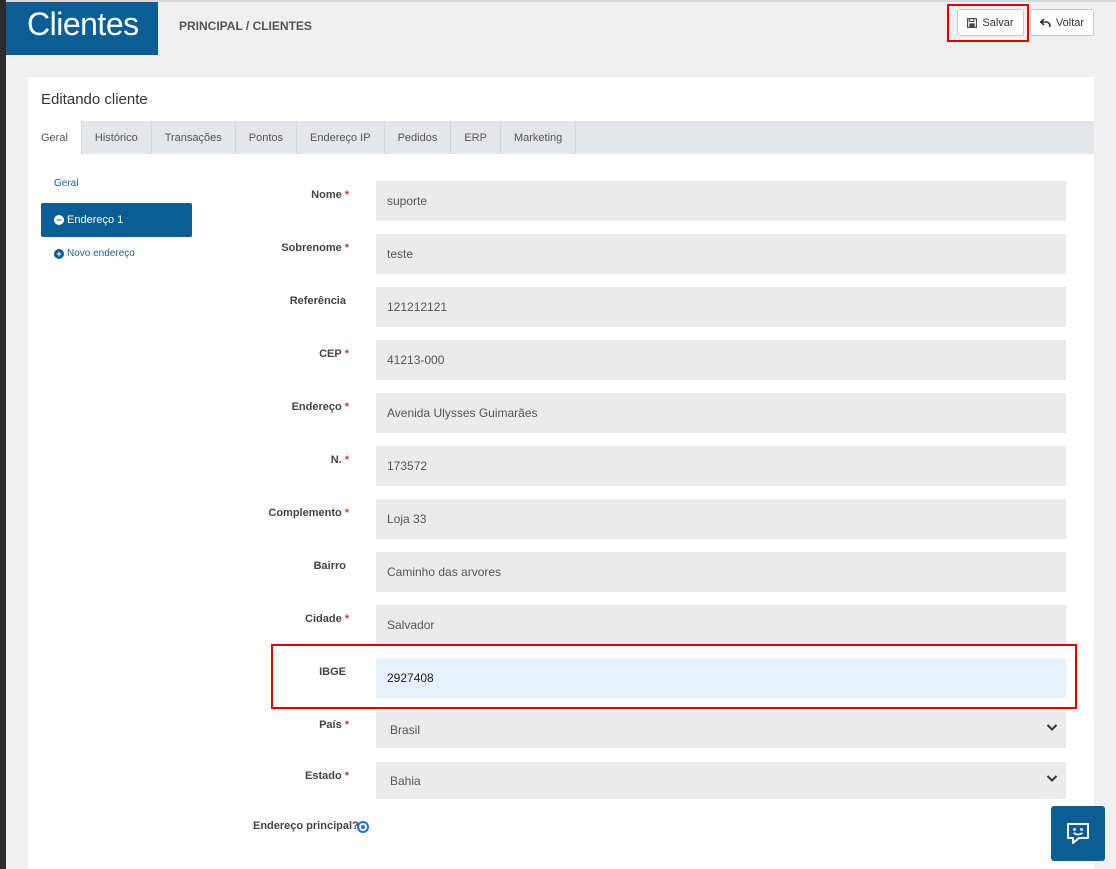 The width and height of the screenshot is (1116, 869). Describe the element at coordinates (327, 776) in the screenshot. I see `field-label: Estado *` at that location.